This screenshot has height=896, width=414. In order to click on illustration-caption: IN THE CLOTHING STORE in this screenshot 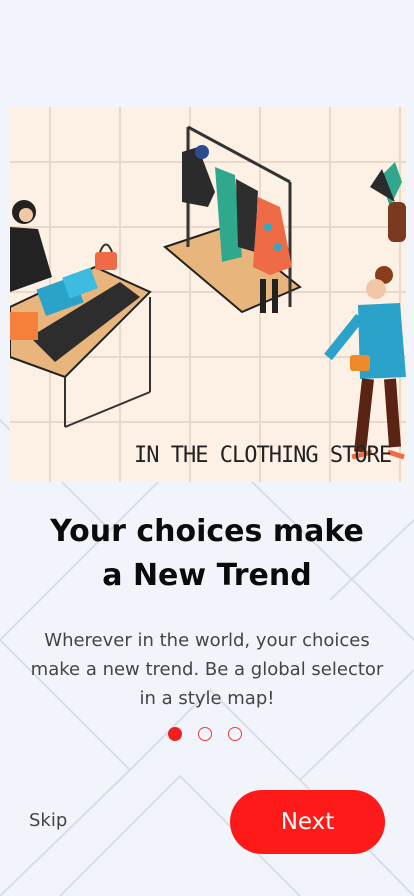, I will do `click(262, 455)`.